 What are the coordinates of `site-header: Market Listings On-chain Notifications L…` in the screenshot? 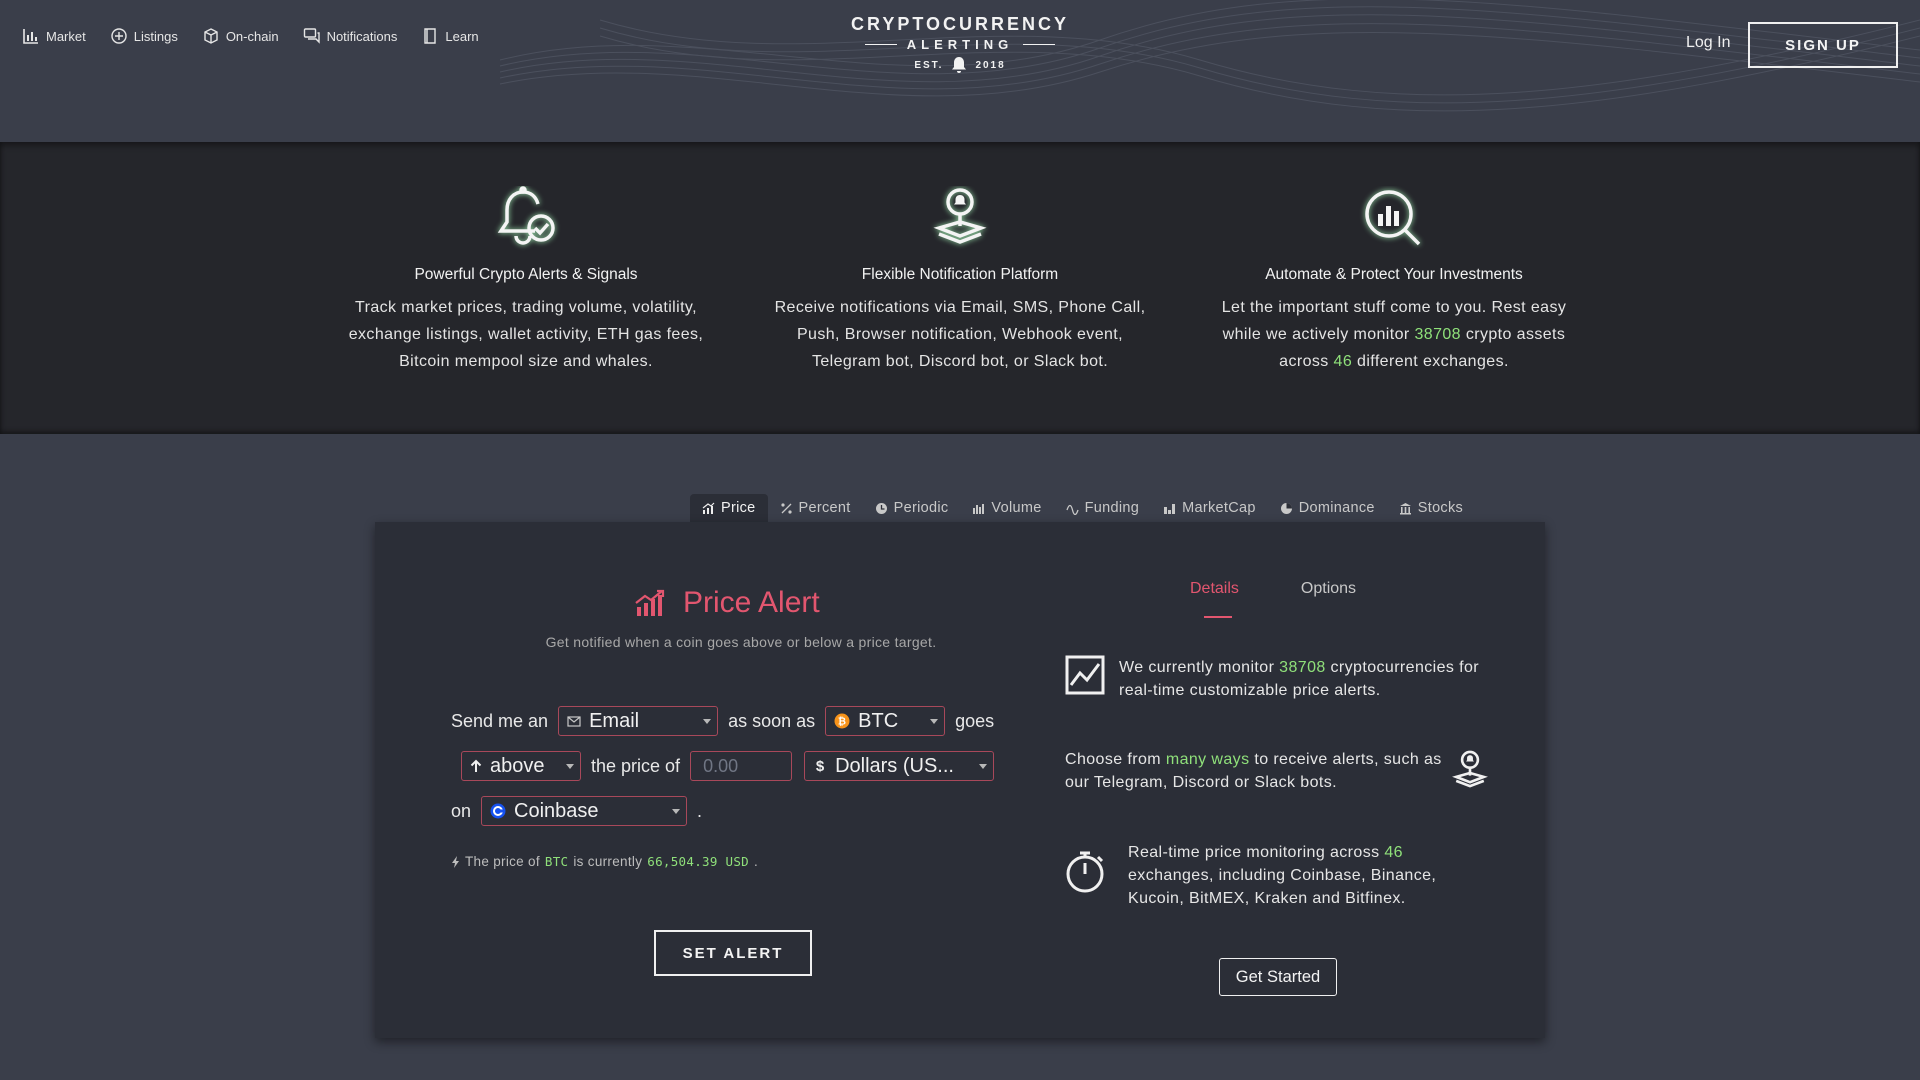 It's located at (960, 71).